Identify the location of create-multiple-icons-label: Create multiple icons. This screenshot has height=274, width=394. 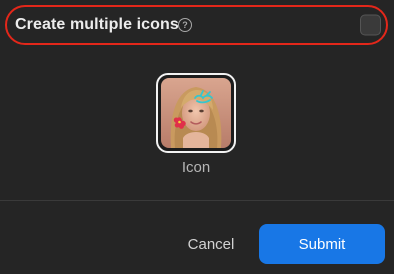
(97, 24).